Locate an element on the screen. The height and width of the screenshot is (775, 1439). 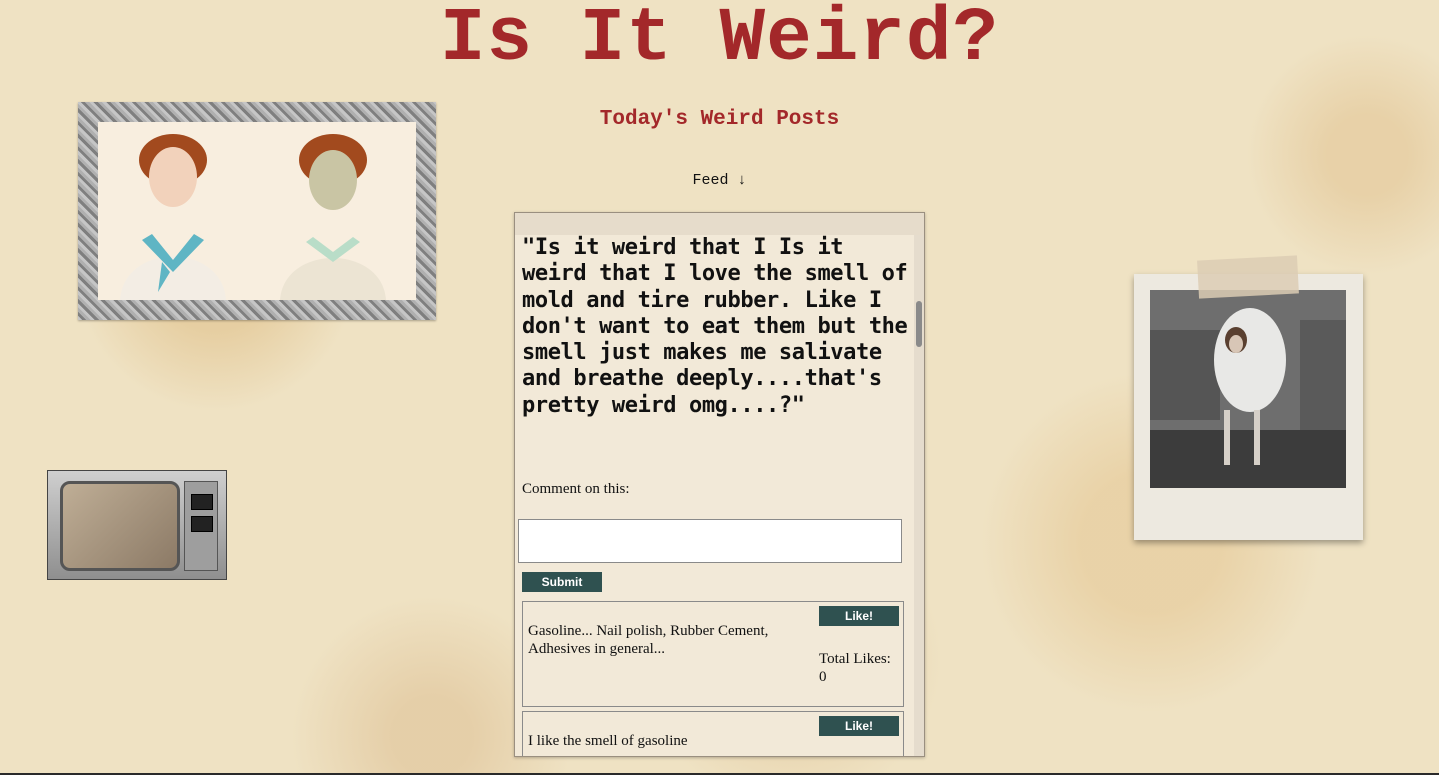
portrait-frame-image is located at coordinates (257, 211).